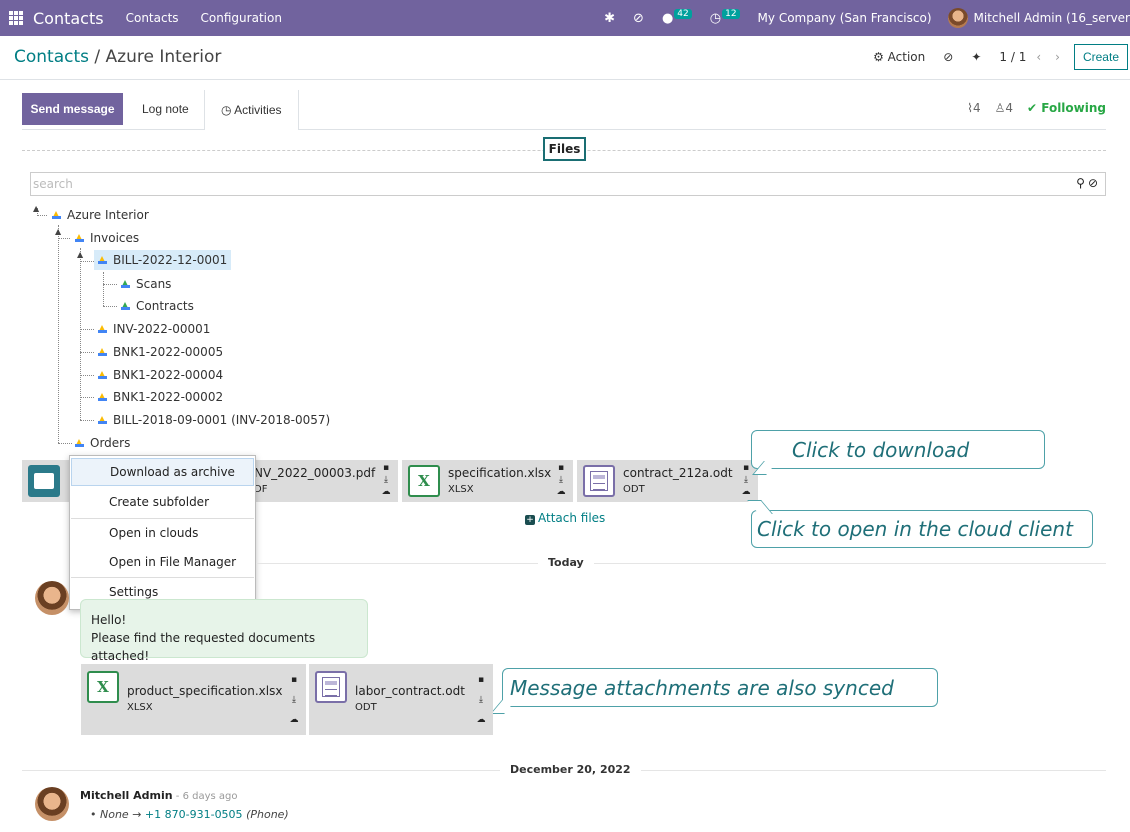  I want to click on search-actions: ⚲⊘, so click(1088, 183).